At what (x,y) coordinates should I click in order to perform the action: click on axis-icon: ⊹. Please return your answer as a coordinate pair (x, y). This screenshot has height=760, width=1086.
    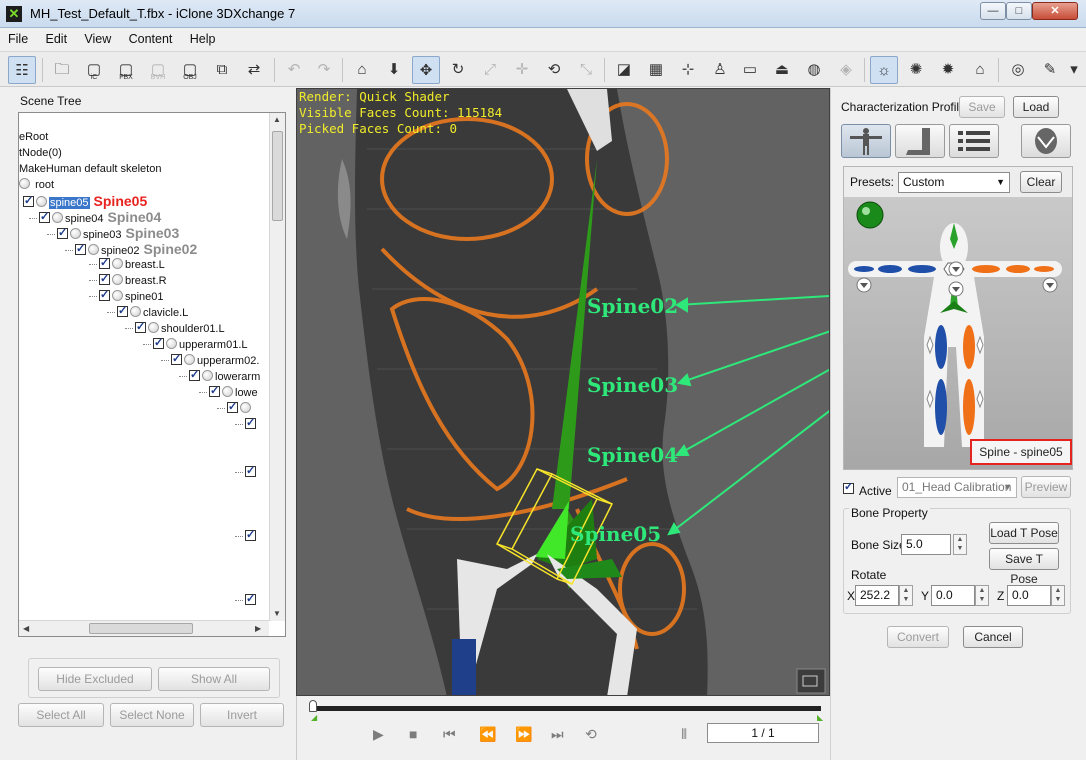
    Looking at the image, I should click on (688, 70).